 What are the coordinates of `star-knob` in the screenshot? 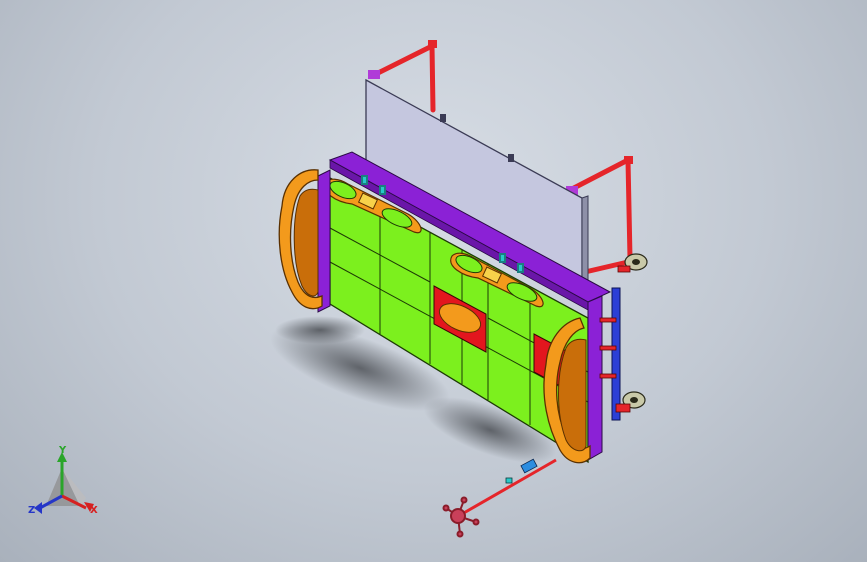 It's located at (461, 517).